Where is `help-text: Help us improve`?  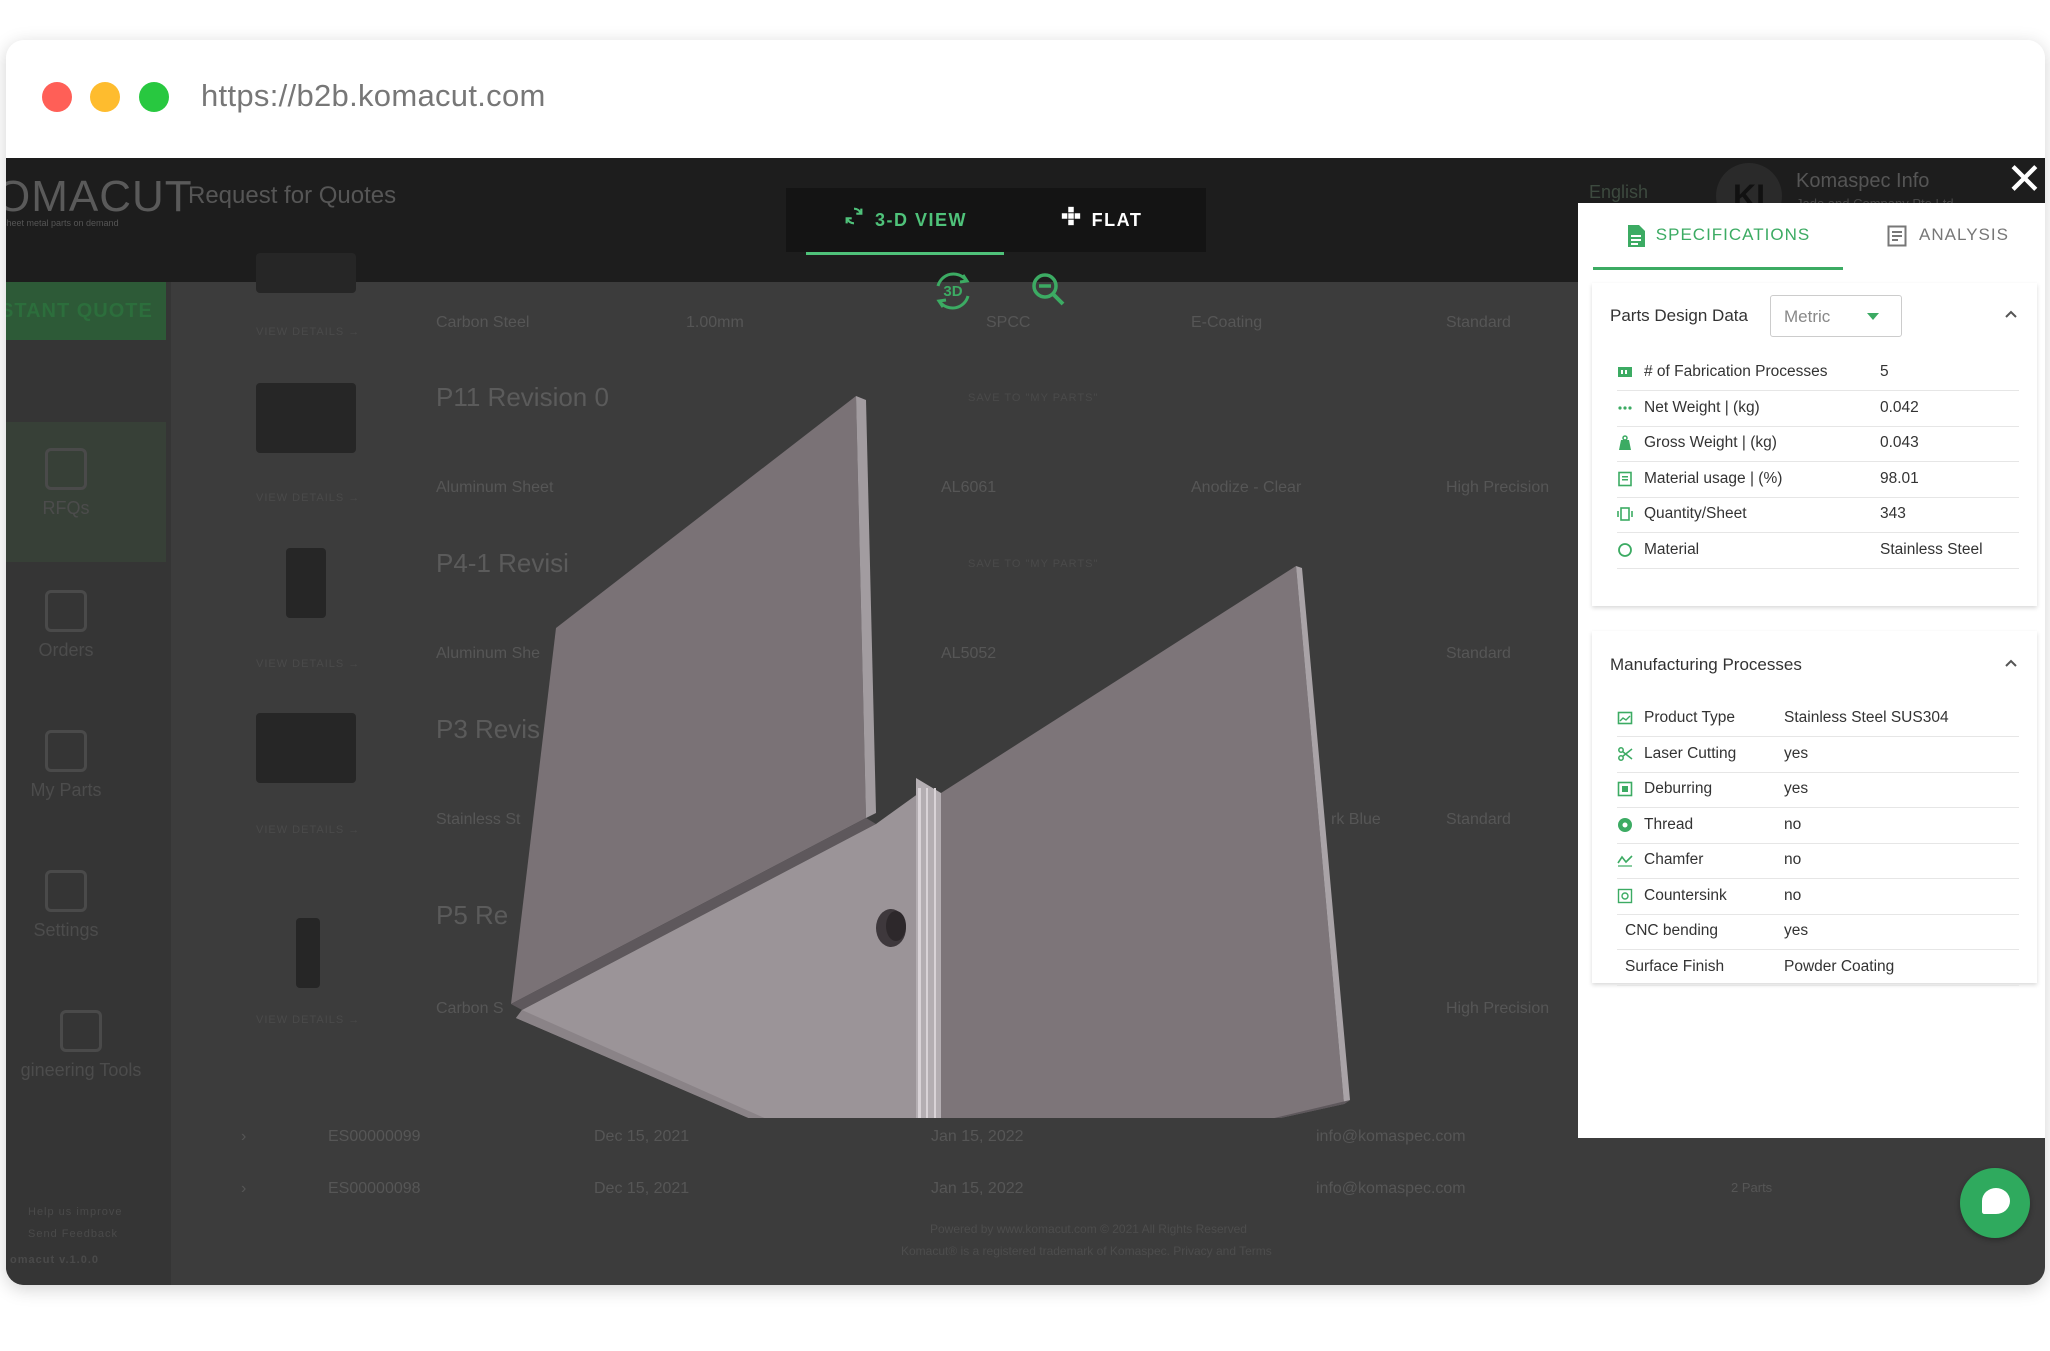 help-text: Help us improve is located at coordinates (75, 1212).